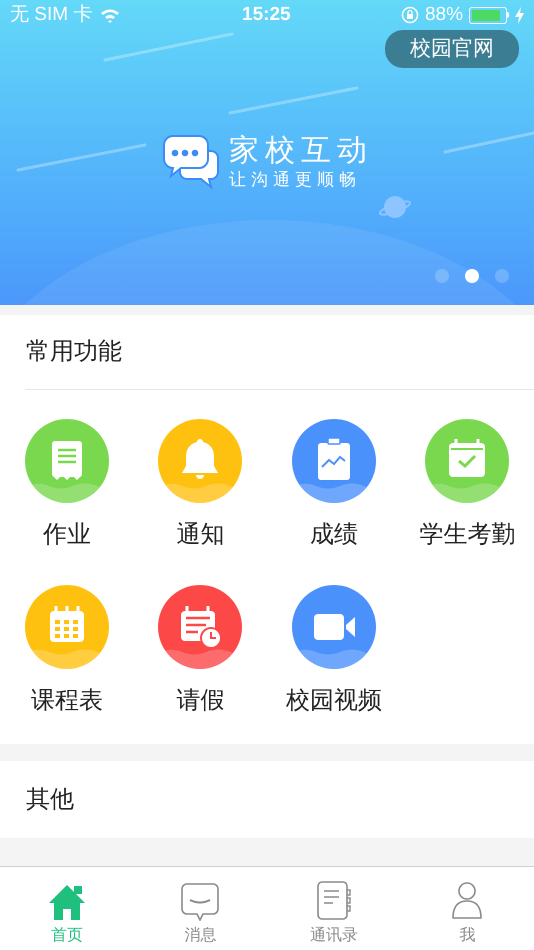 This screenshot has width=534, height=950. I want to click on banner-title: 家校互动, so click(301, 151).